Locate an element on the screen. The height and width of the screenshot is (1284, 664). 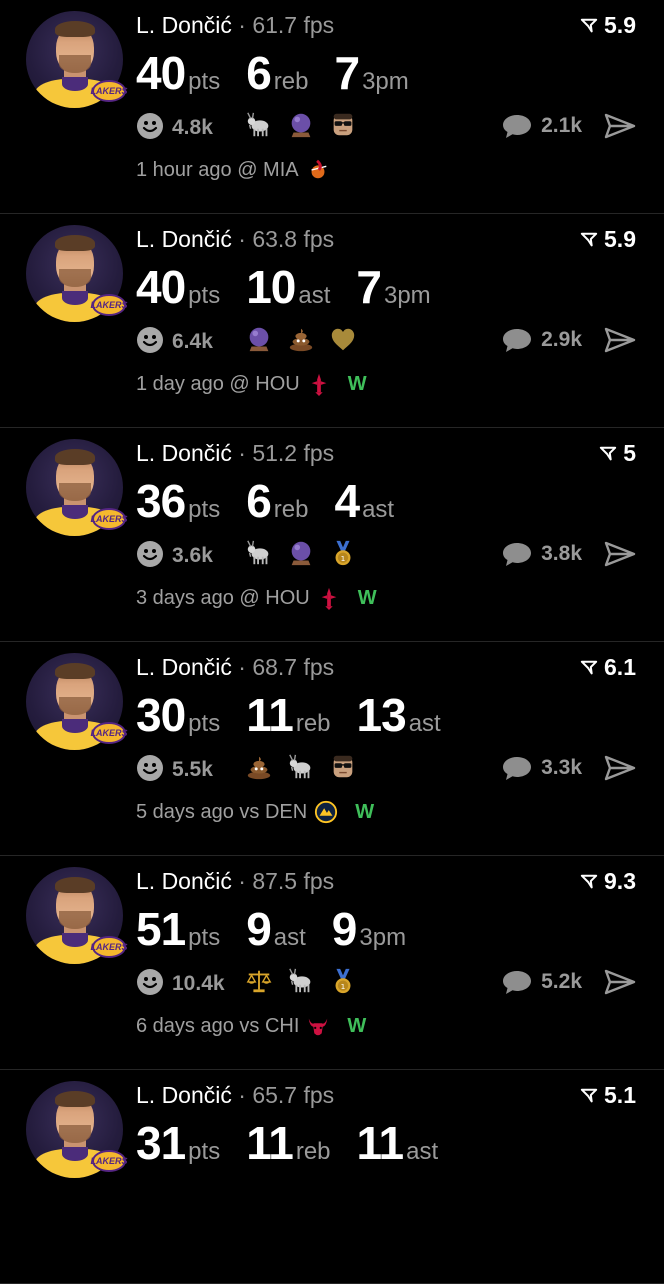
reaction-emojis is located at coordinates (301, 125).